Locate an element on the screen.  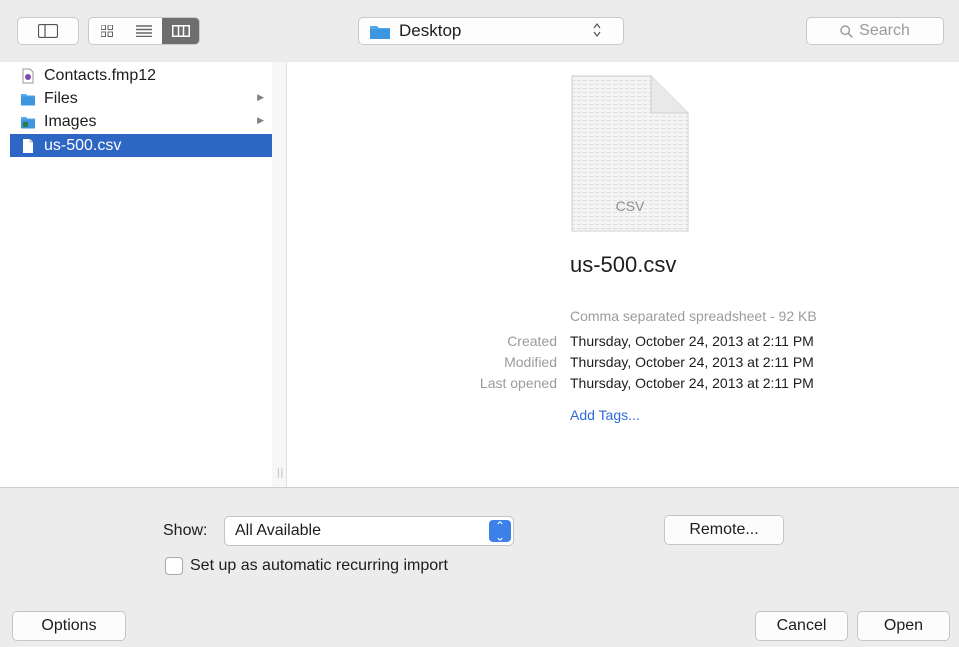
recurring-import-option: Set up as automatic recurring import is located at coordinates (306, 566).